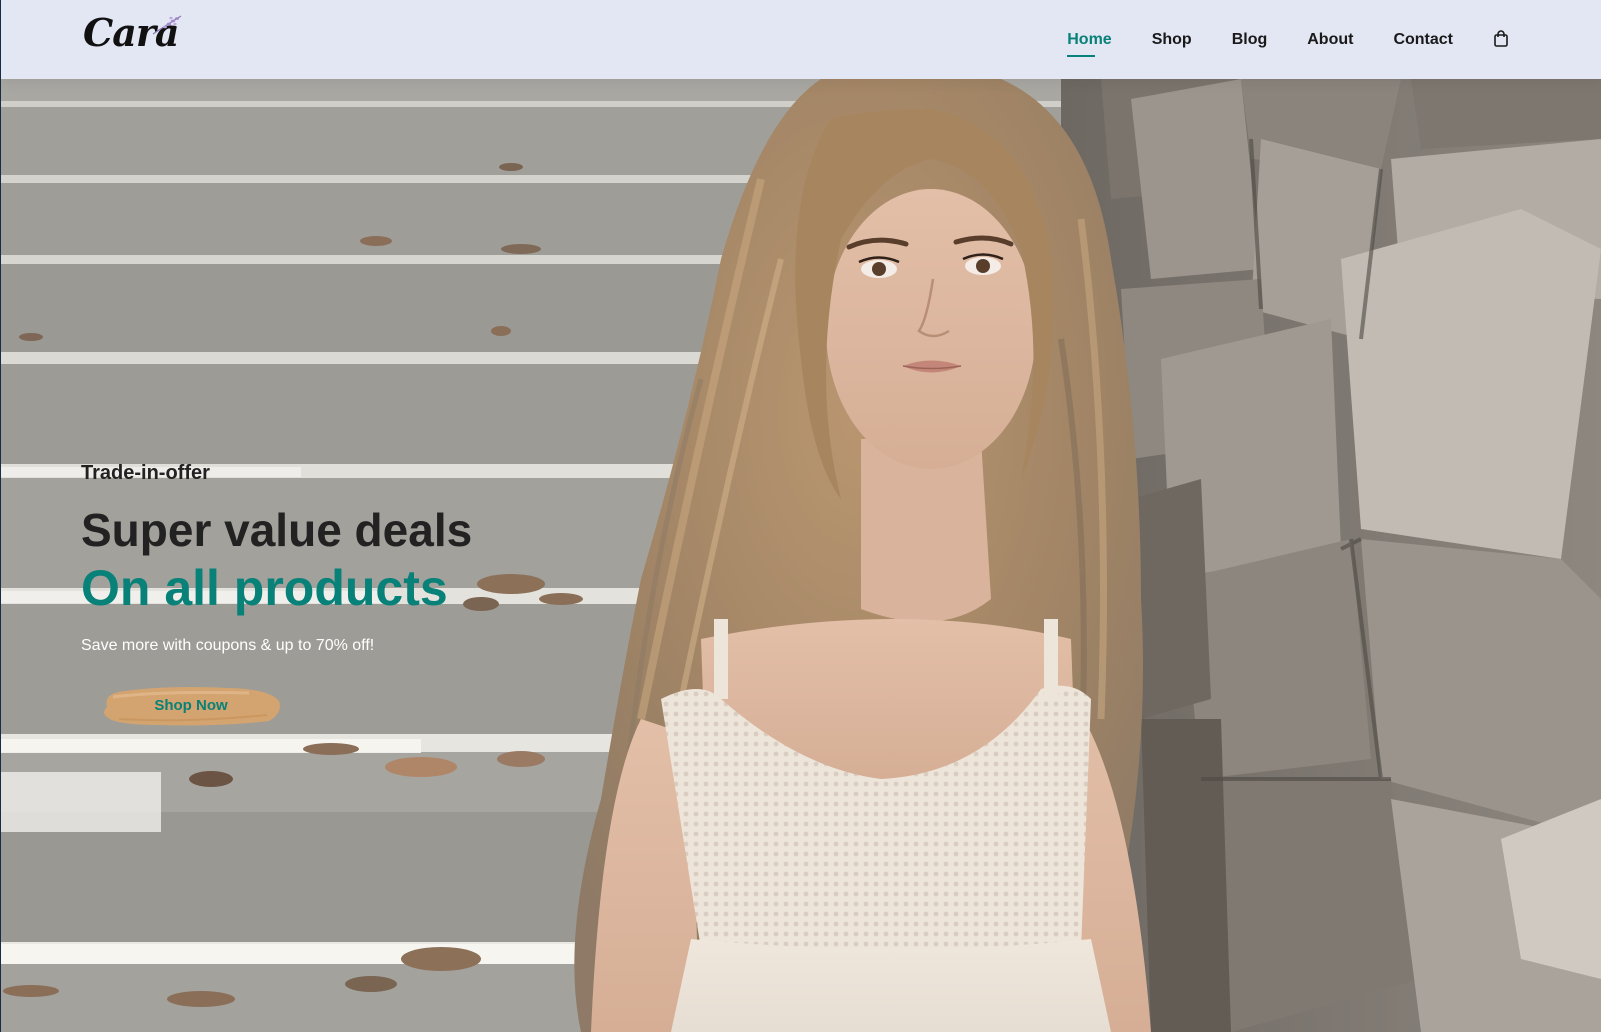  I want to click on nav-item-about: About, so click(1330, 40).